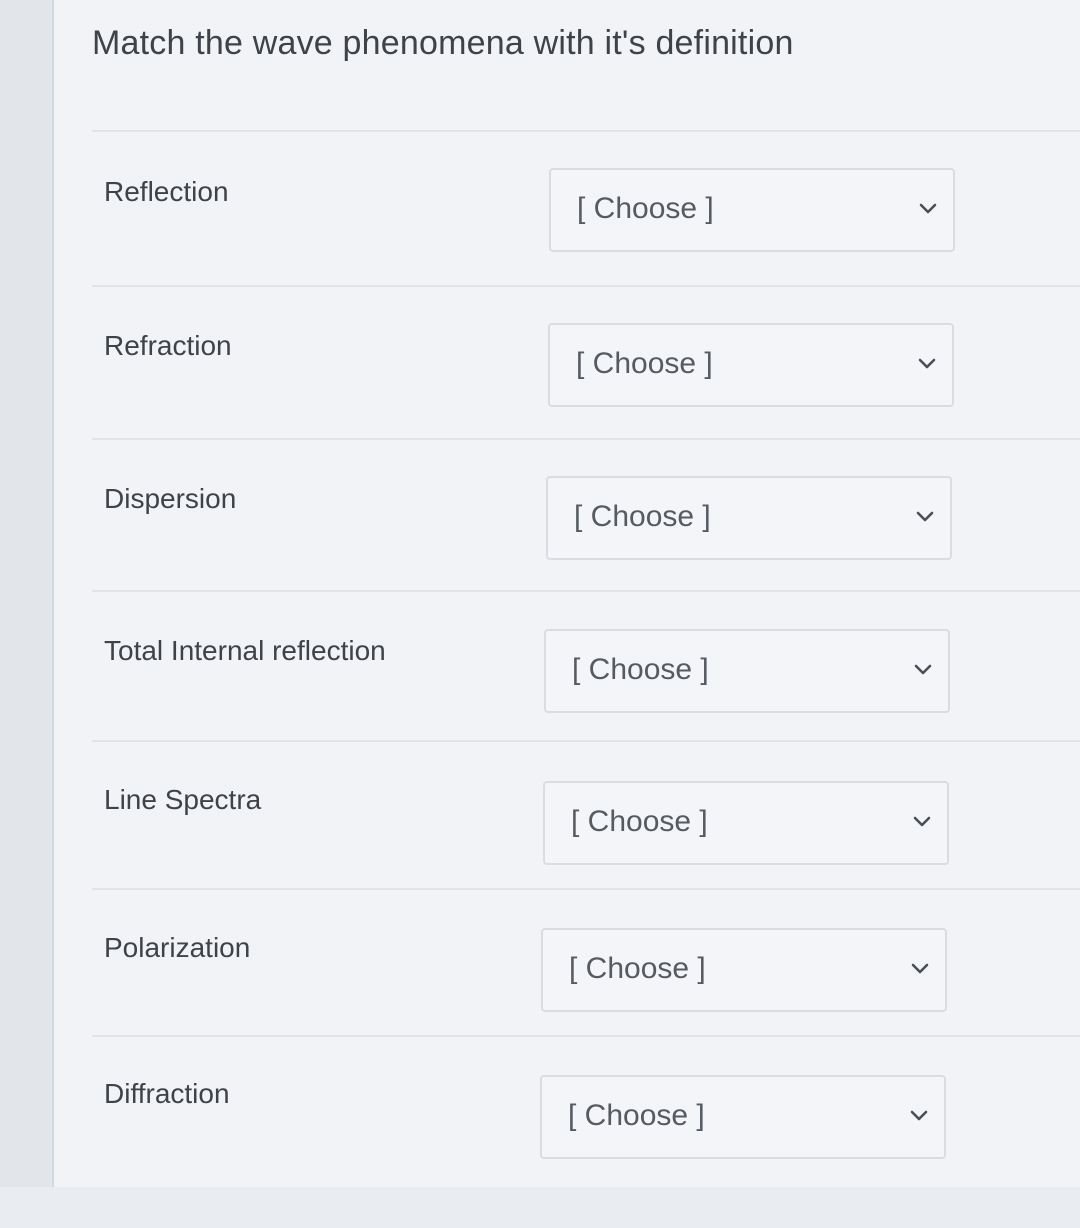  Describe the element at coordinates (540, 401) in the screenshot. I see `match-row-refraction: Refraction [ Choose ]` at that location.